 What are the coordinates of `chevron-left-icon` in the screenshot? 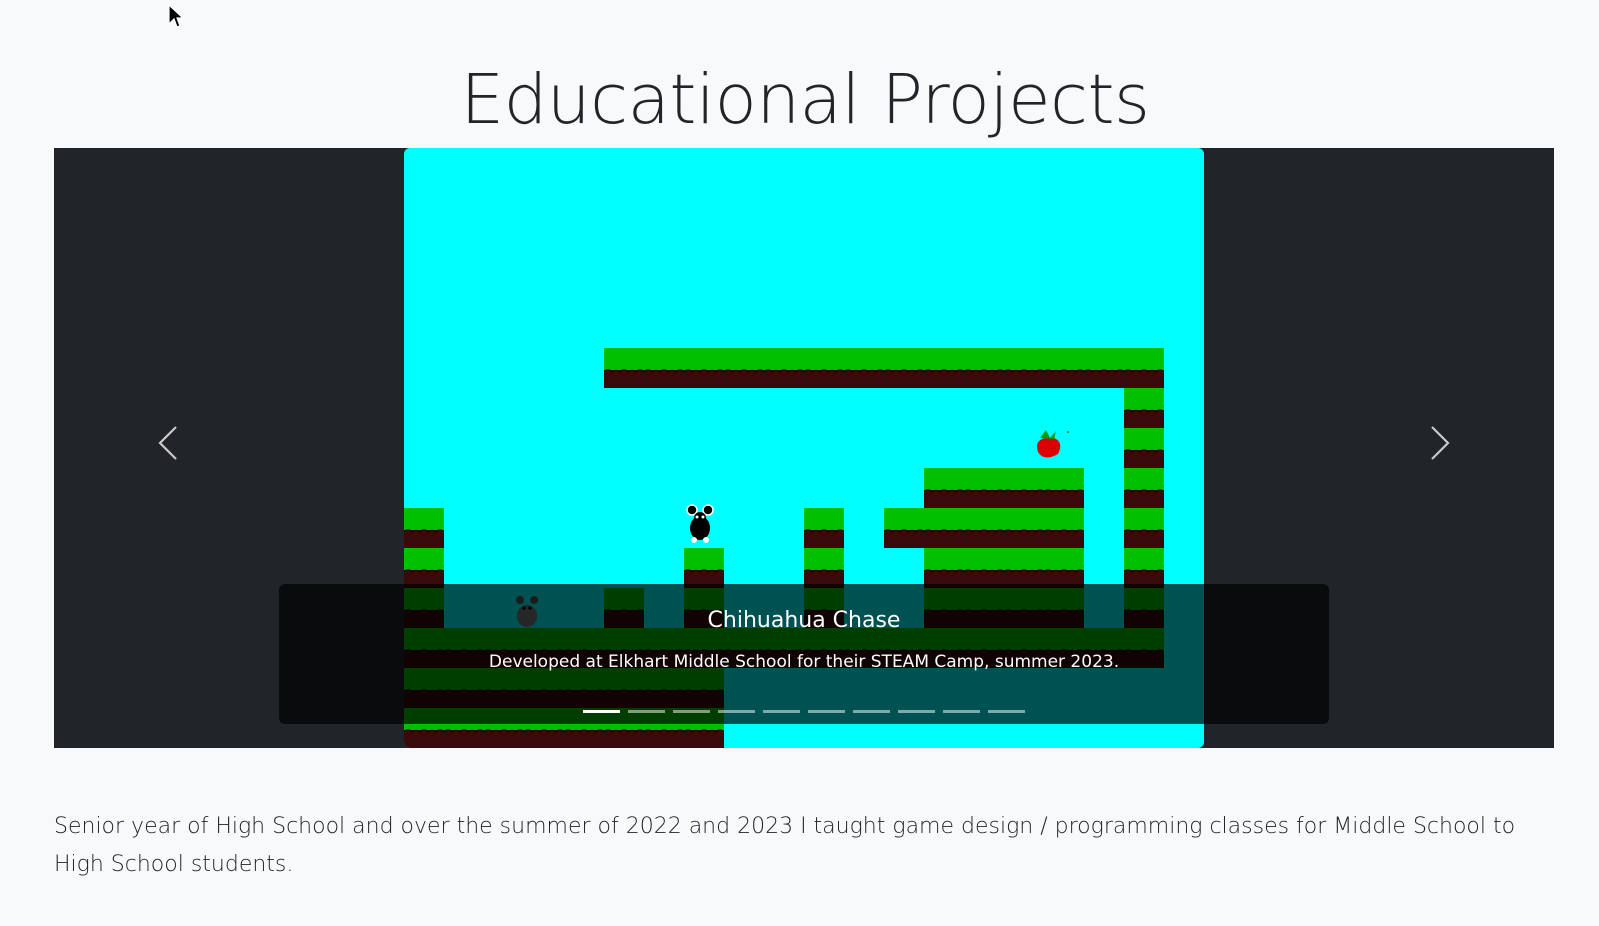 It's located at (167, 443).